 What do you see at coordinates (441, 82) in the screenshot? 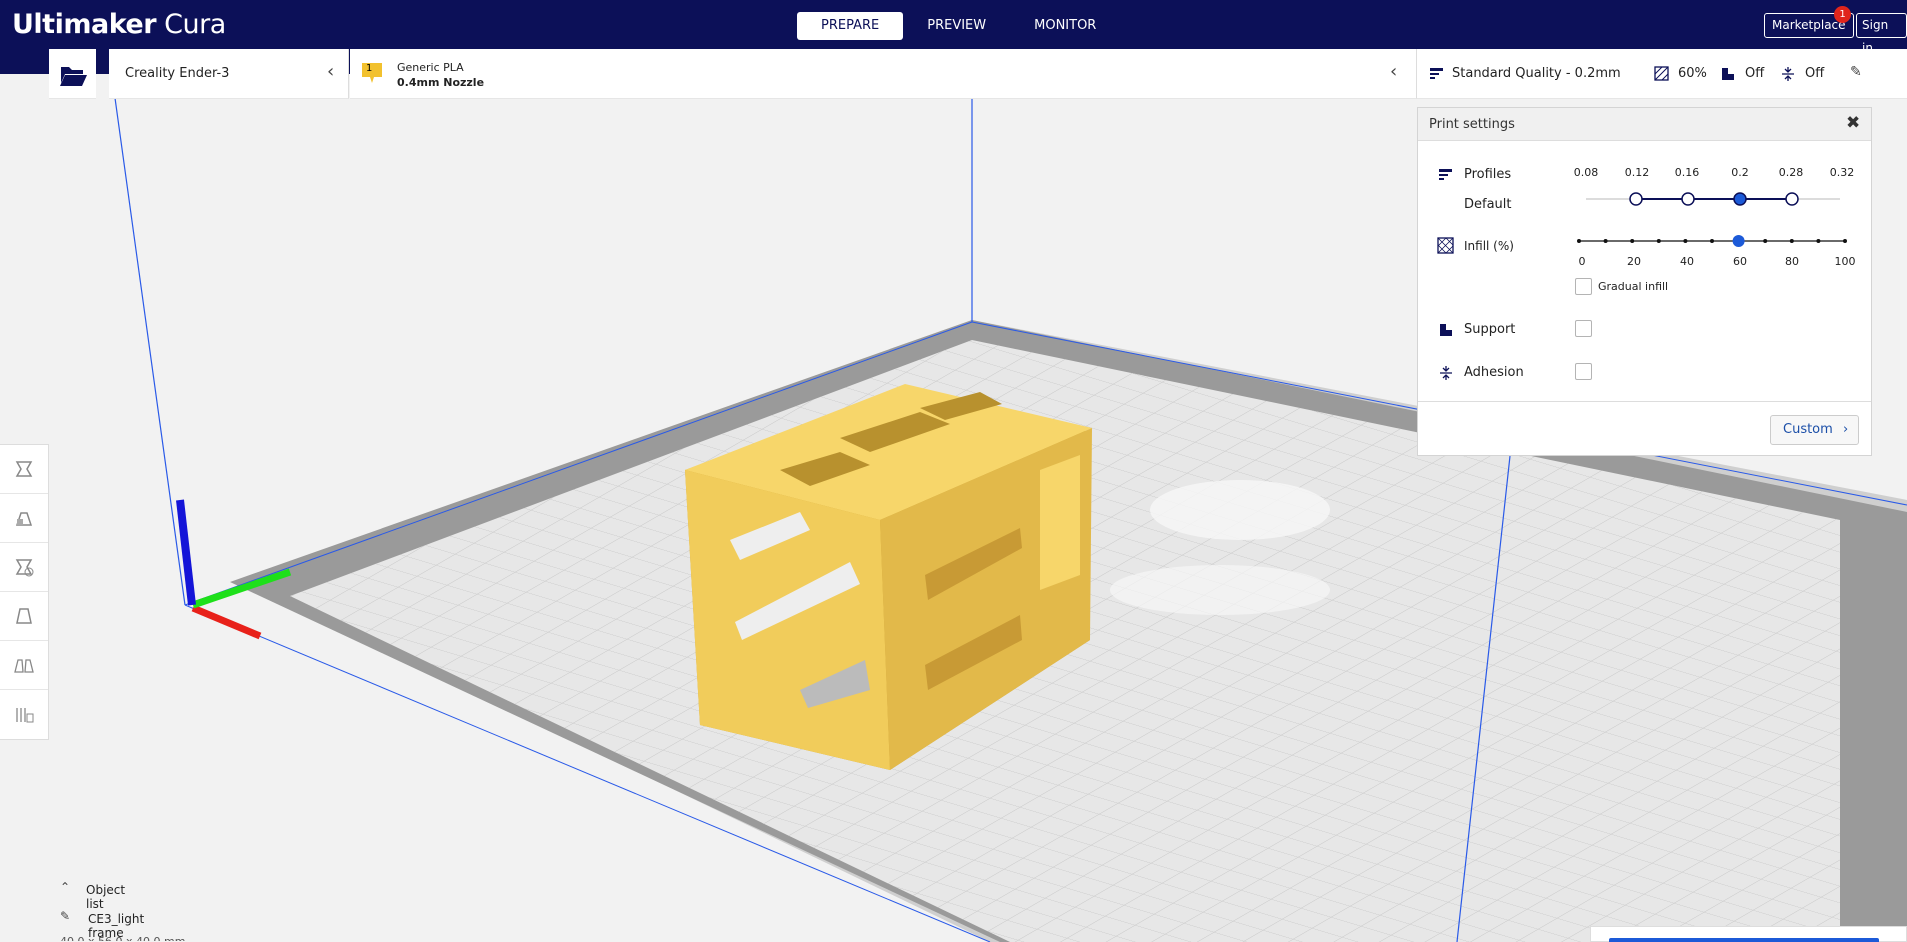
I see `nozzle-size: 0.4mm Nozzle` at bounding box center [441, 82].